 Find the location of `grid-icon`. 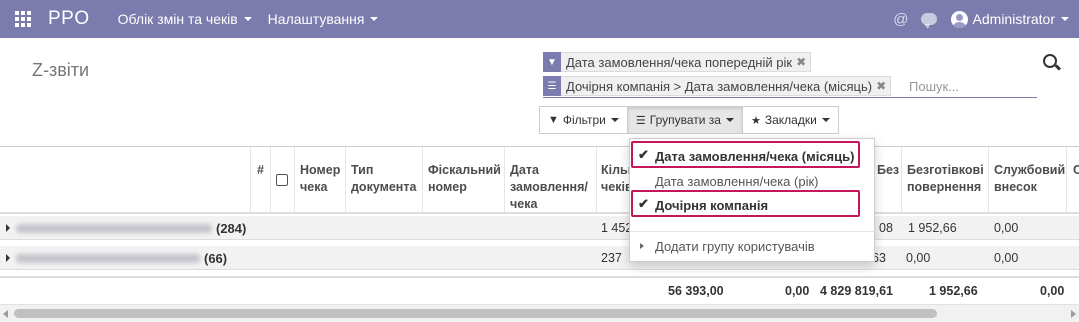

grid-icon is located at coordinates (23, 19).